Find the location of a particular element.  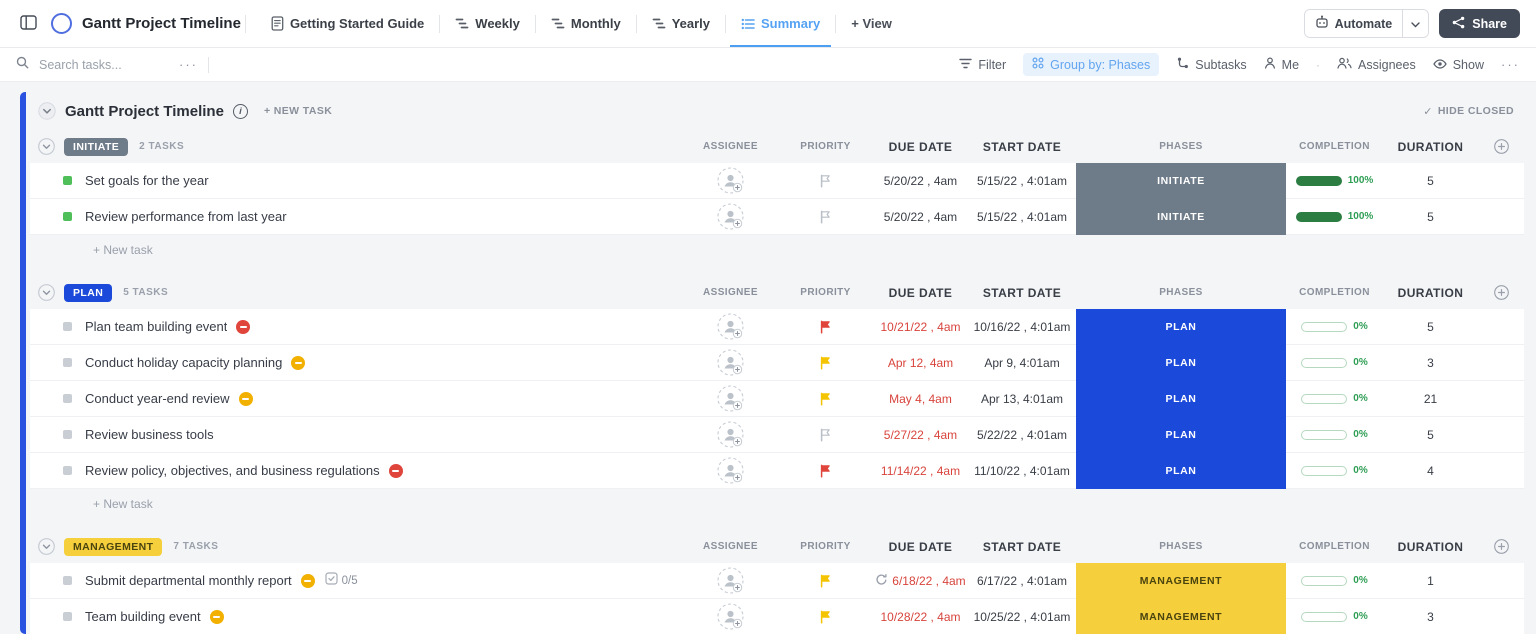

tab-weekly: Weekly is located at coordinates (487, 23).